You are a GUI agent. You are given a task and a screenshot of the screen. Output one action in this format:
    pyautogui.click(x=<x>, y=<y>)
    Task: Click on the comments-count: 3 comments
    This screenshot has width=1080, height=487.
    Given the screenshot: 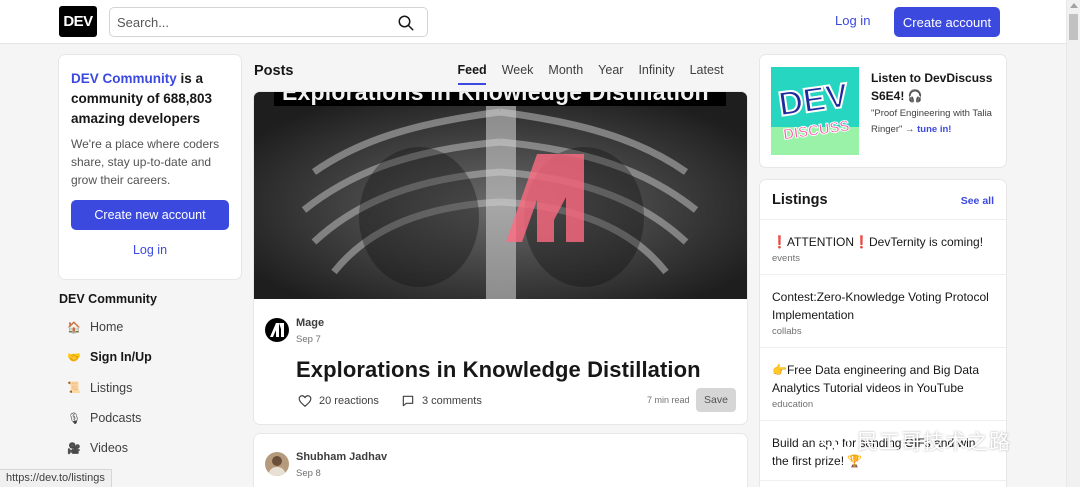 What is the action you would take?
    pyautogui.click(x=452, y=401)
    